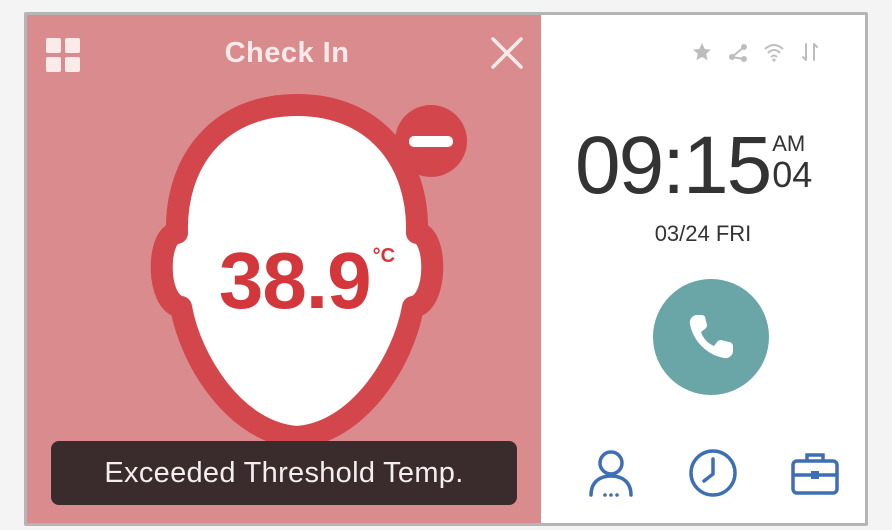  I want to click on bottom-toolbar, so click(703, 473).